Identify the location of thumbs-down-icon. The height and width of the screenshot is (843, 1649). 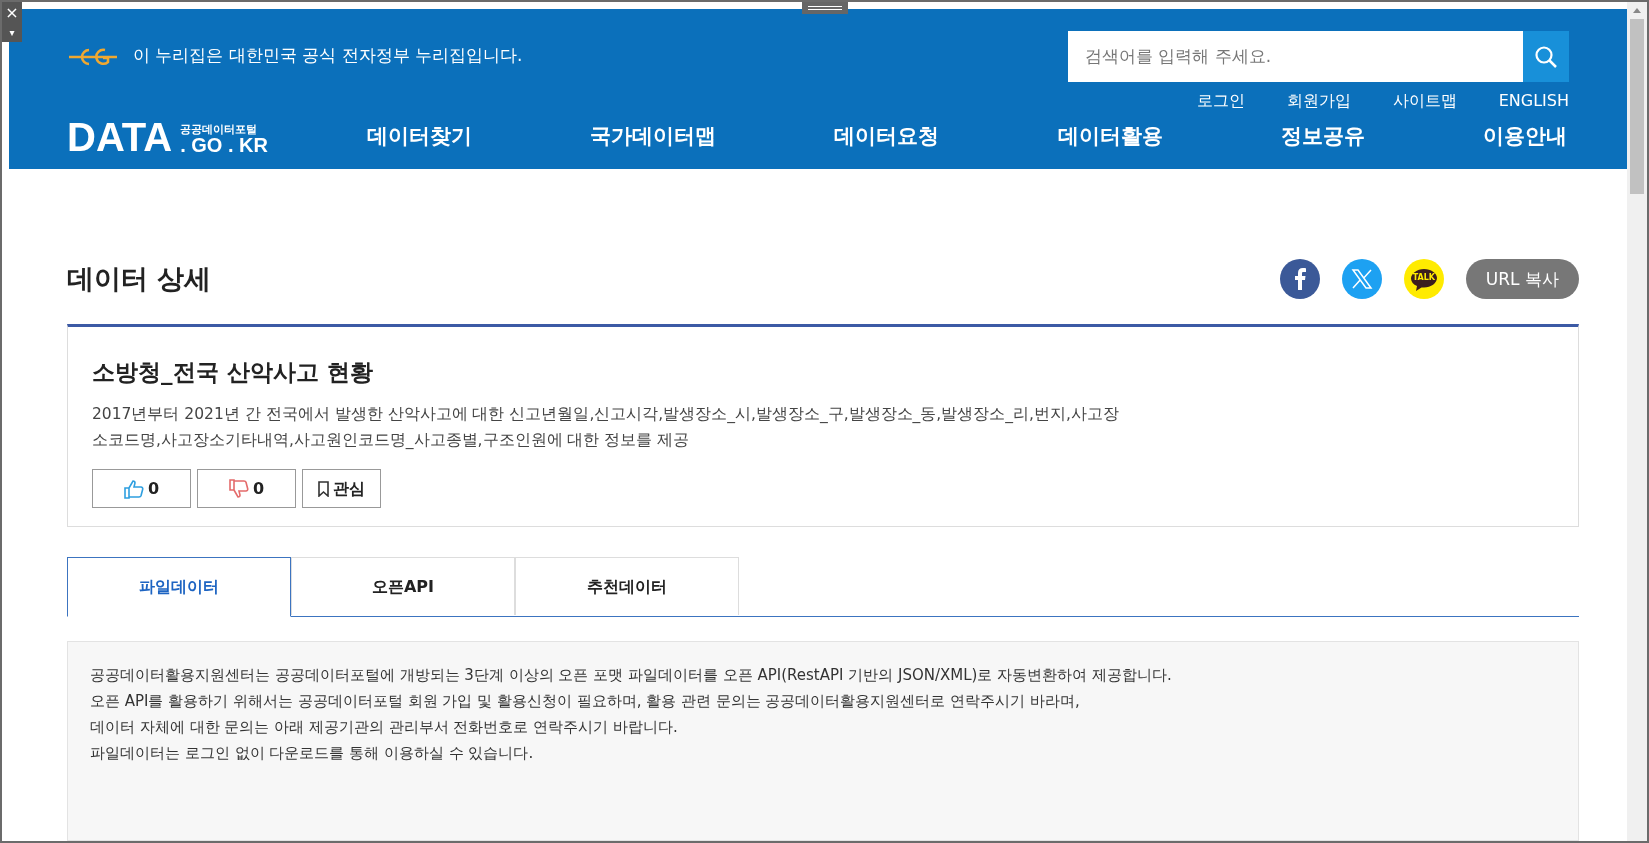
(238, 488).